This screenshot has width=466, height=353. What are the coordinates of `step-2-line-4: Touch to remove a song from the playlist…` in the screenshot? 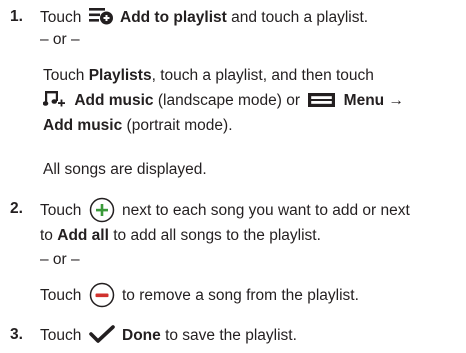 It's located at (199, 295).